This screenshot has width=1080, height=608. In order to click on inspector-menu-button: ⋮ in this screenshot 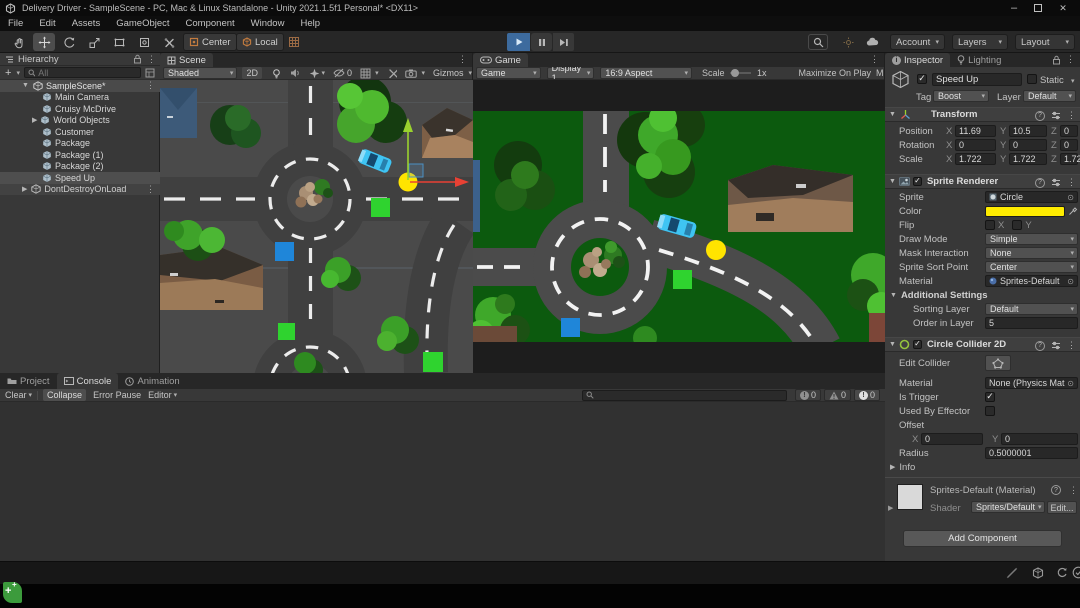, I will do `click(1070, 59)`.